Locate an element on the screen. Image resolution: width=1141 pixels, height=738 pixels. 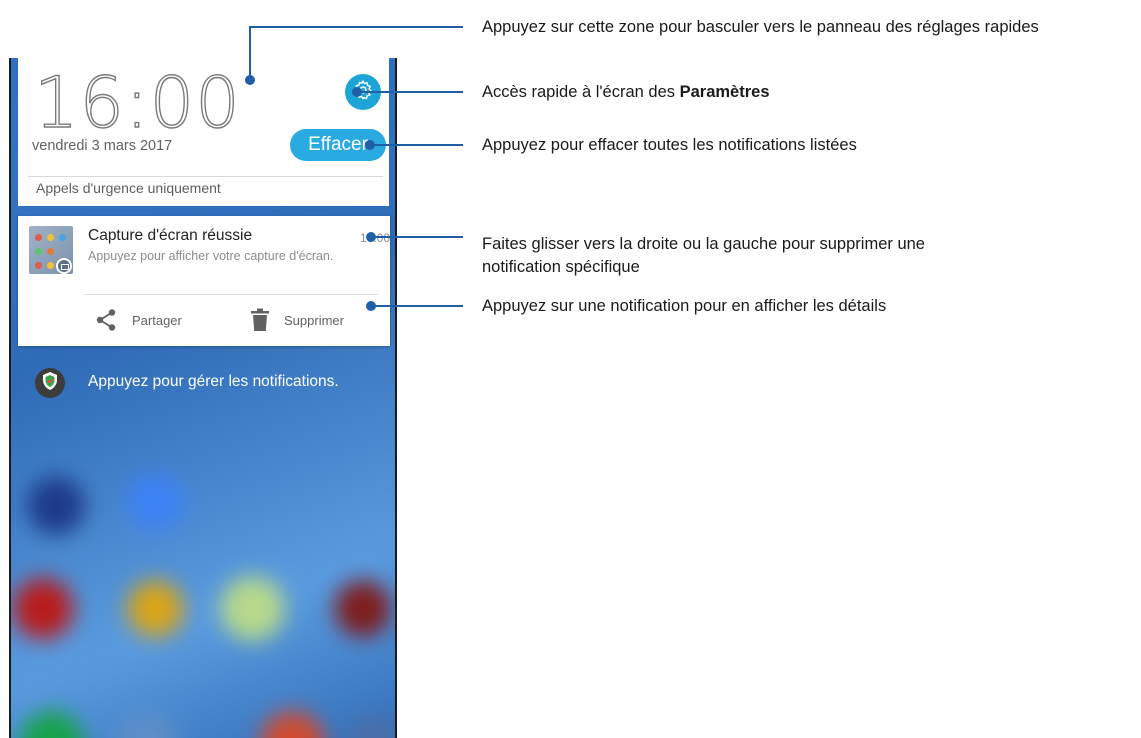
callout-settings: Accès rapide à l'écran des Paramètres is located at coordinates (626, 92).